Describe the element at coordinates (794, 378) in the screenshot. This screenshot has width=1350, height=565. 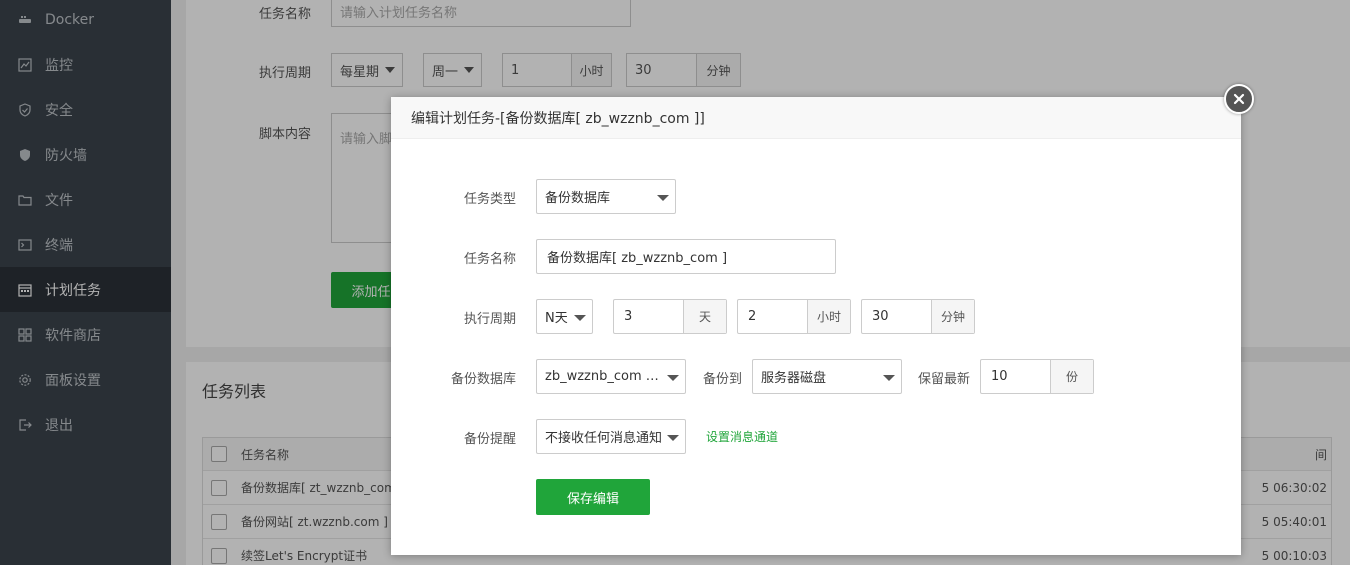
I see `backup-to-value: 服务器磁盘` at that location.